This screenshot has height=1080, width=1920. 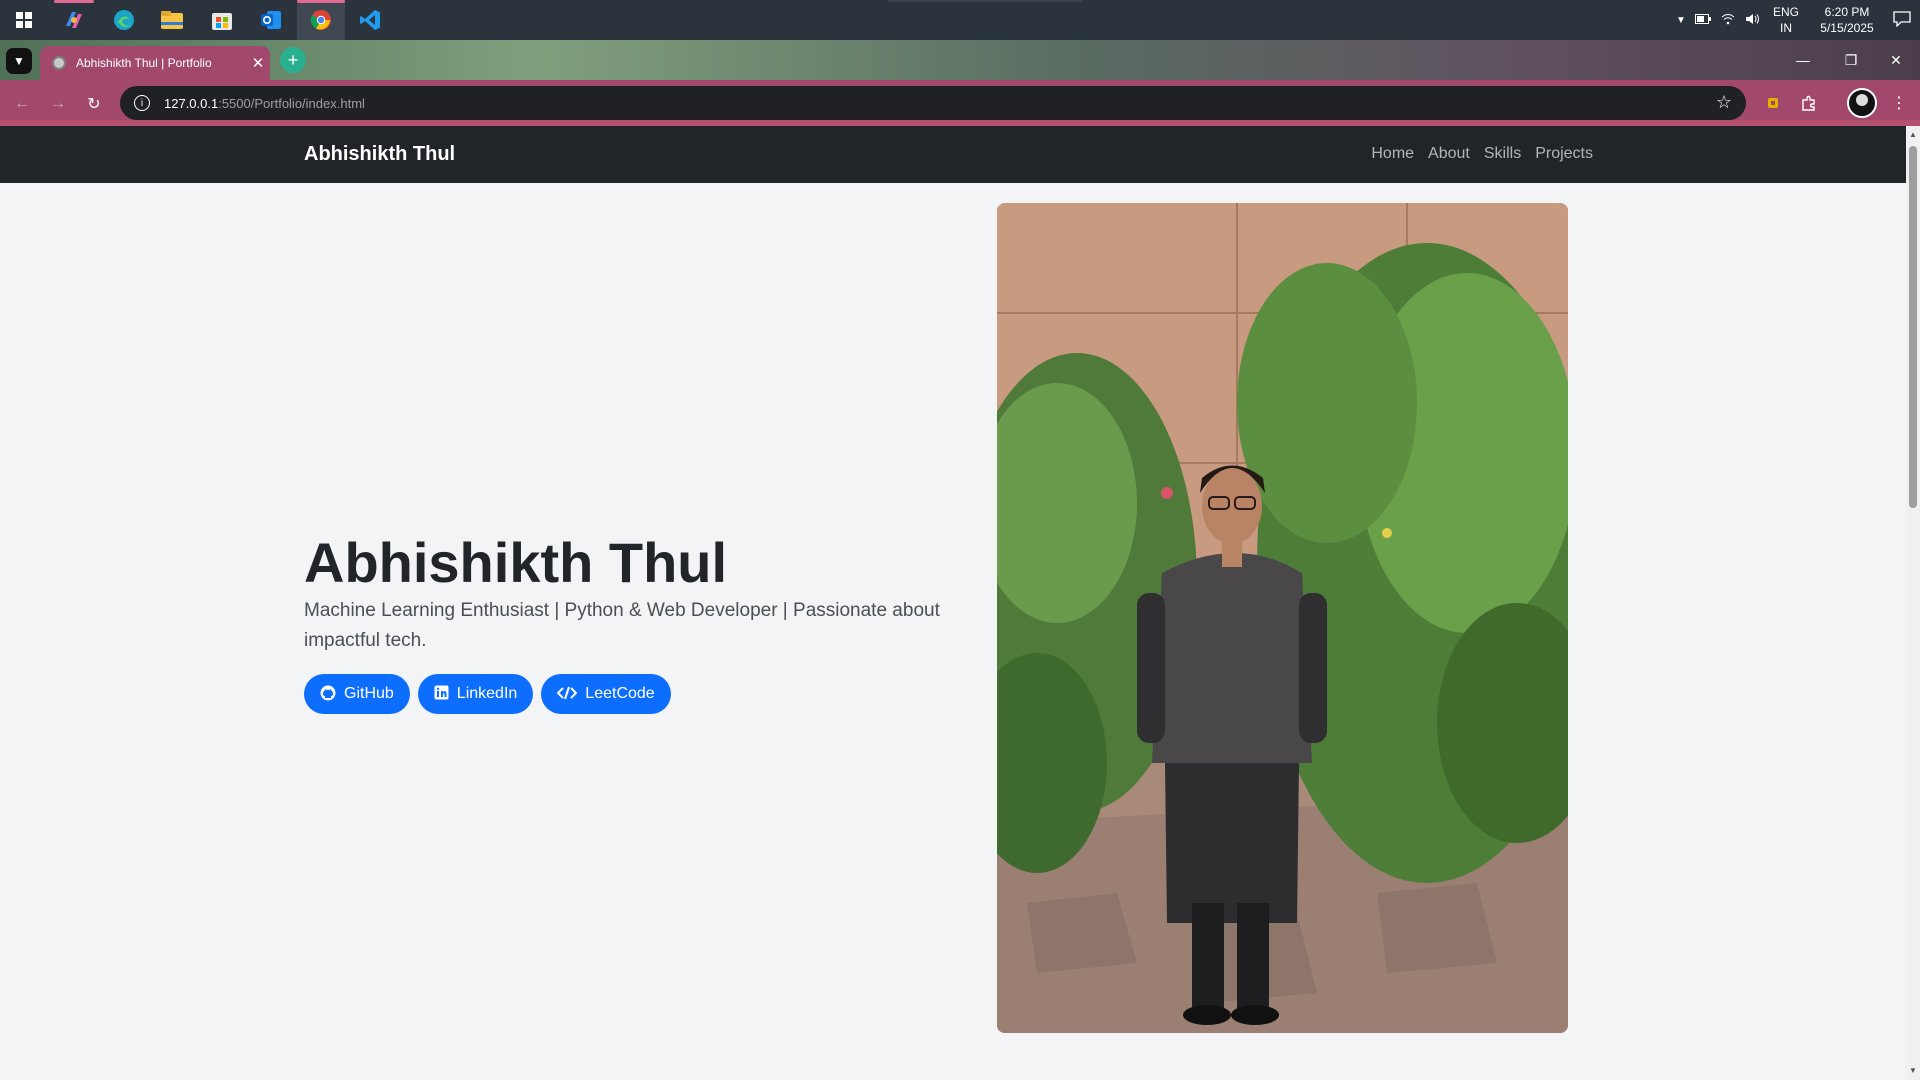 What do you see at coordinates (1449, 154) in the screenshot?
I see `nav-link-about: About` at bounding box center [1449, 154].